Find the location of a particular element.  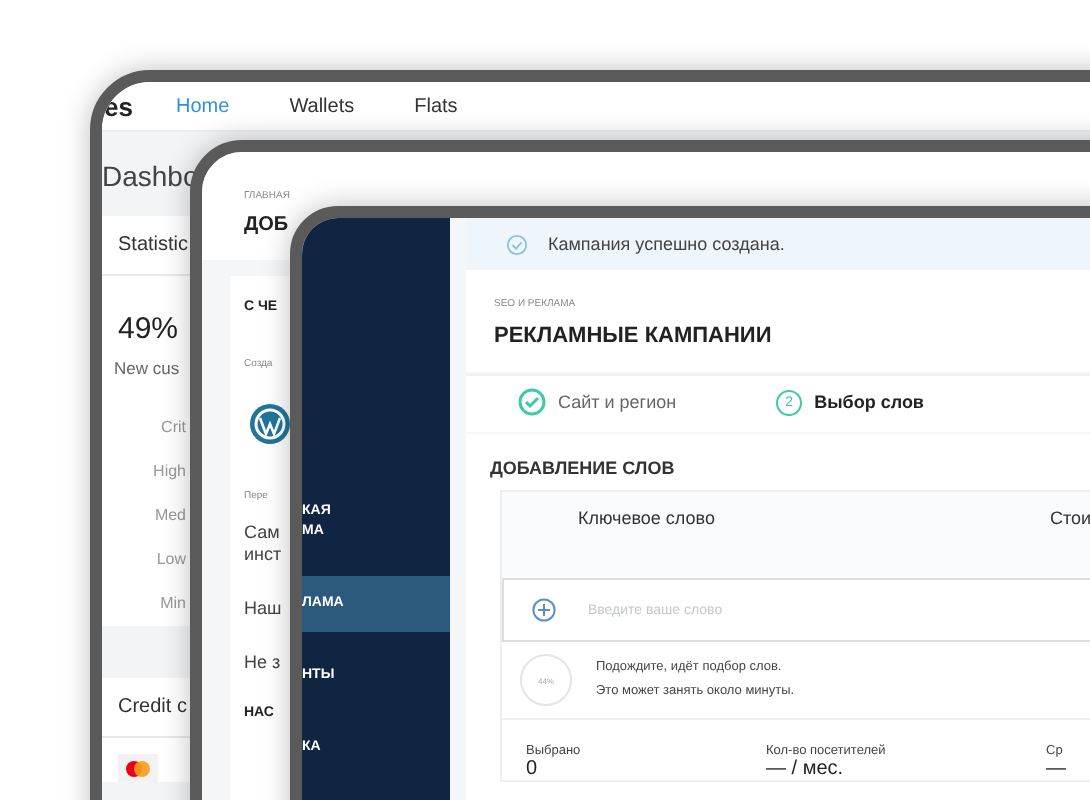

stat-value: — / мес. is located at coordinates (806, 769).